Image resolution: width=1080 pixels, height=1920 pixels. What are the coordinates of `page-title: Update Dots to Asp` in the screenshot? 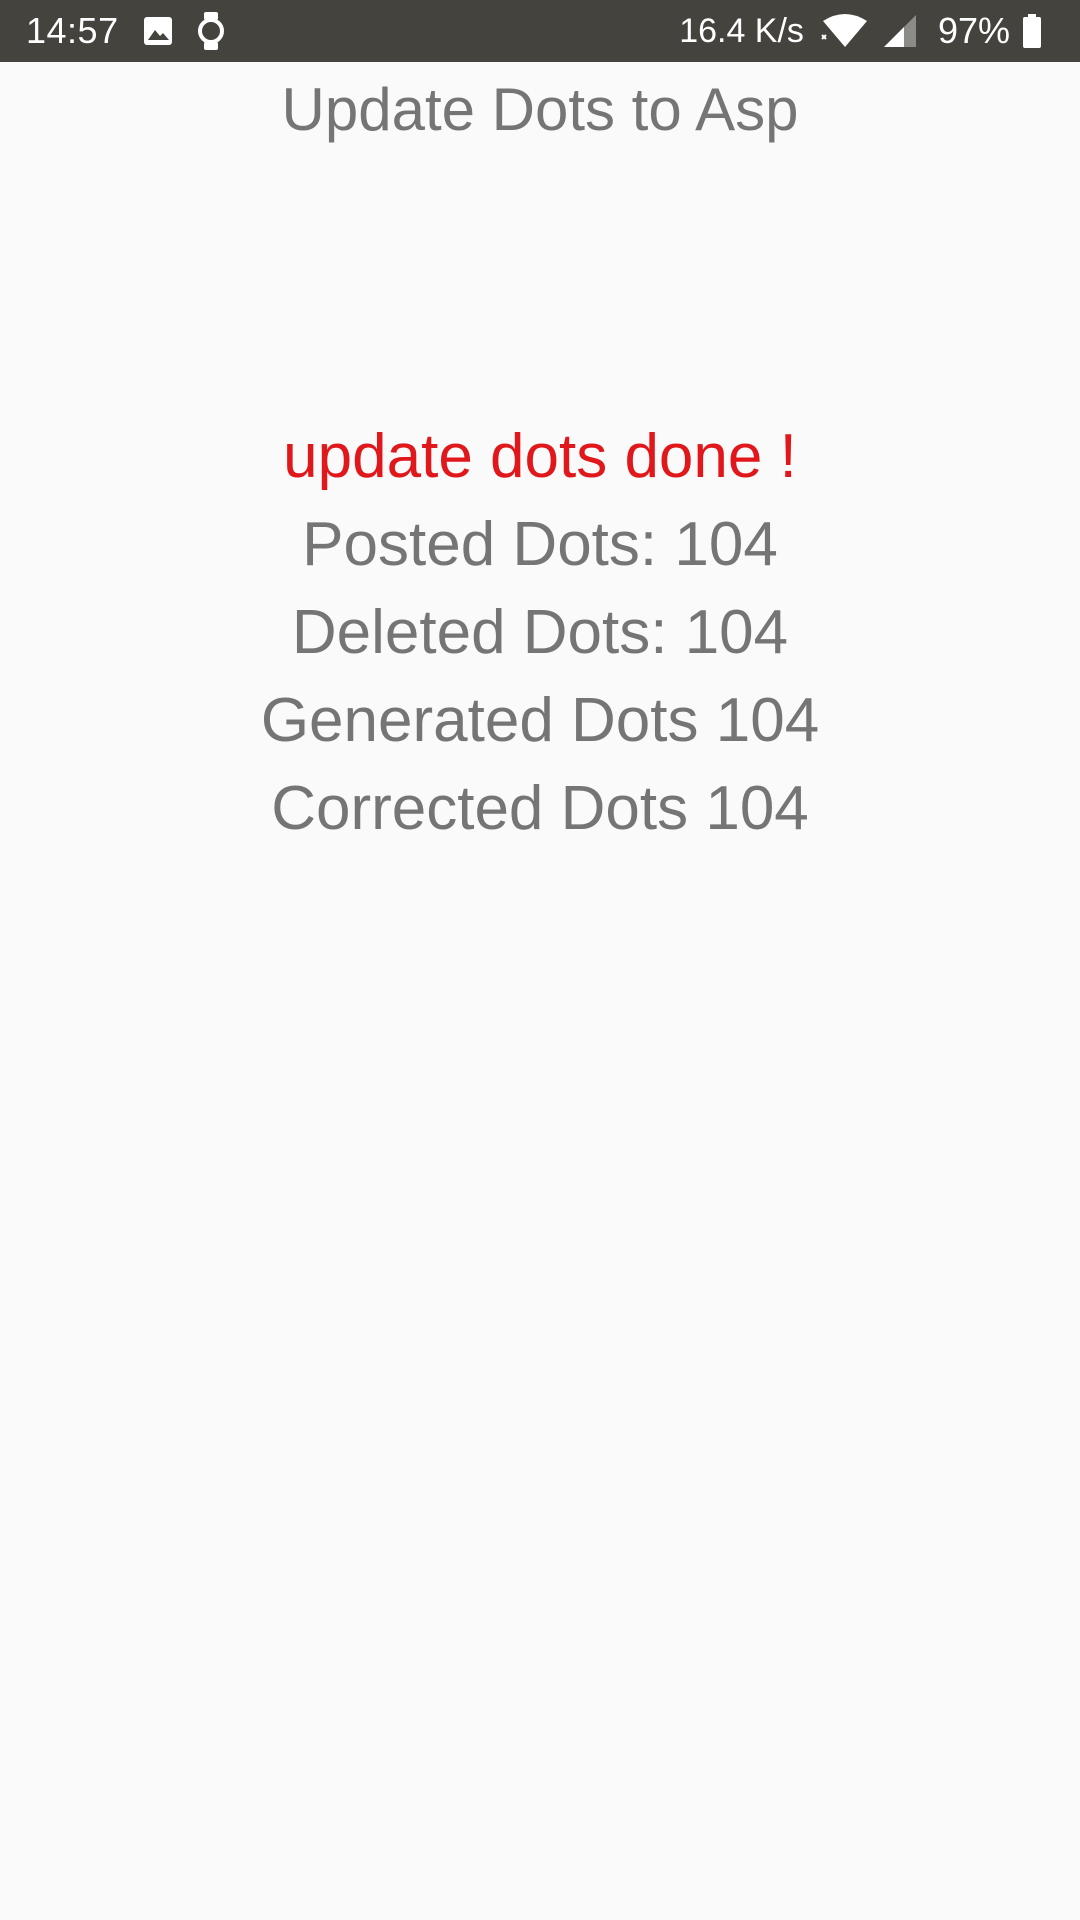 It's located at (540, 109).